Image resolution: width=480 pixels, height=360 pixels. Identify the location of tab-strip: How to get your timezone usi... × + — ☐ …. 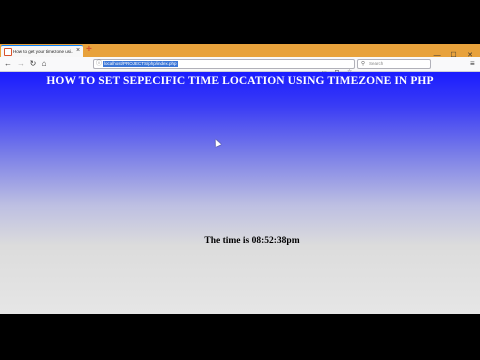
(240, 51).